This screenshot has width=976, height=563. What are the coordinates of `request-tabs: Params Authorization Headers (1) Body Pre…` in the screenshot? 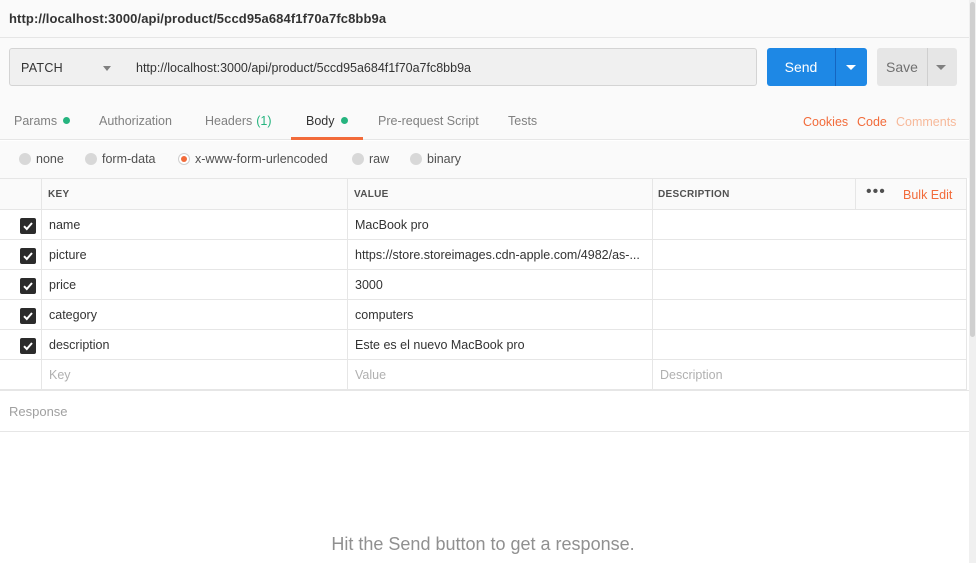 It's located at (488, 120).